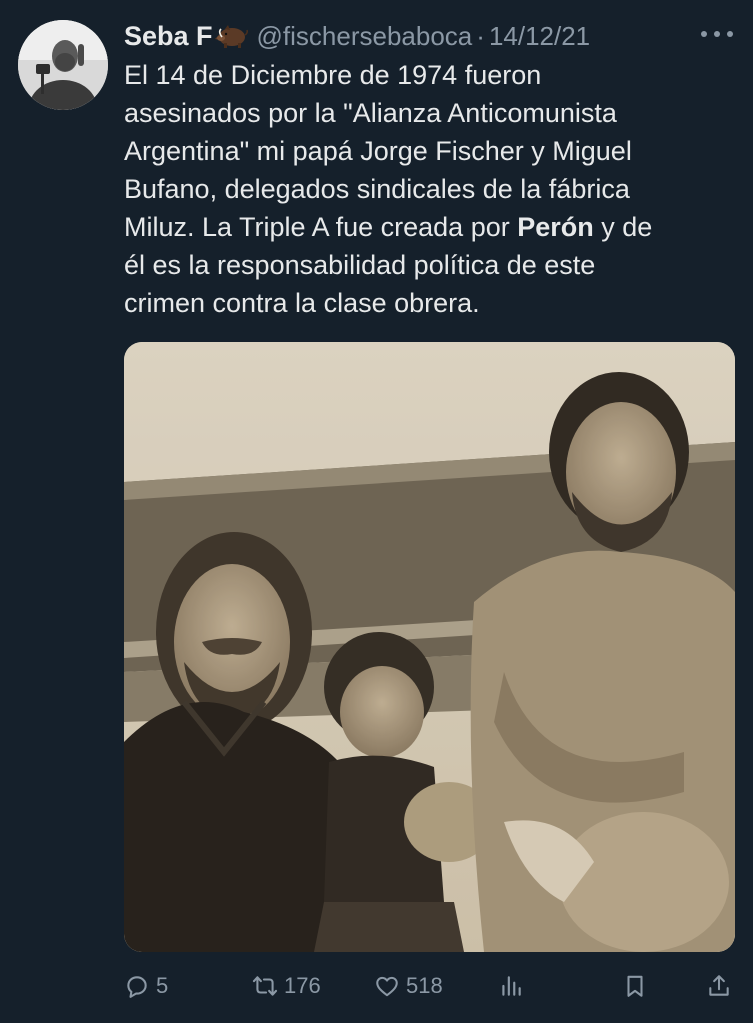 This screenshot has height=1023, width=753. I want to click on share-button, so click(719, 986).